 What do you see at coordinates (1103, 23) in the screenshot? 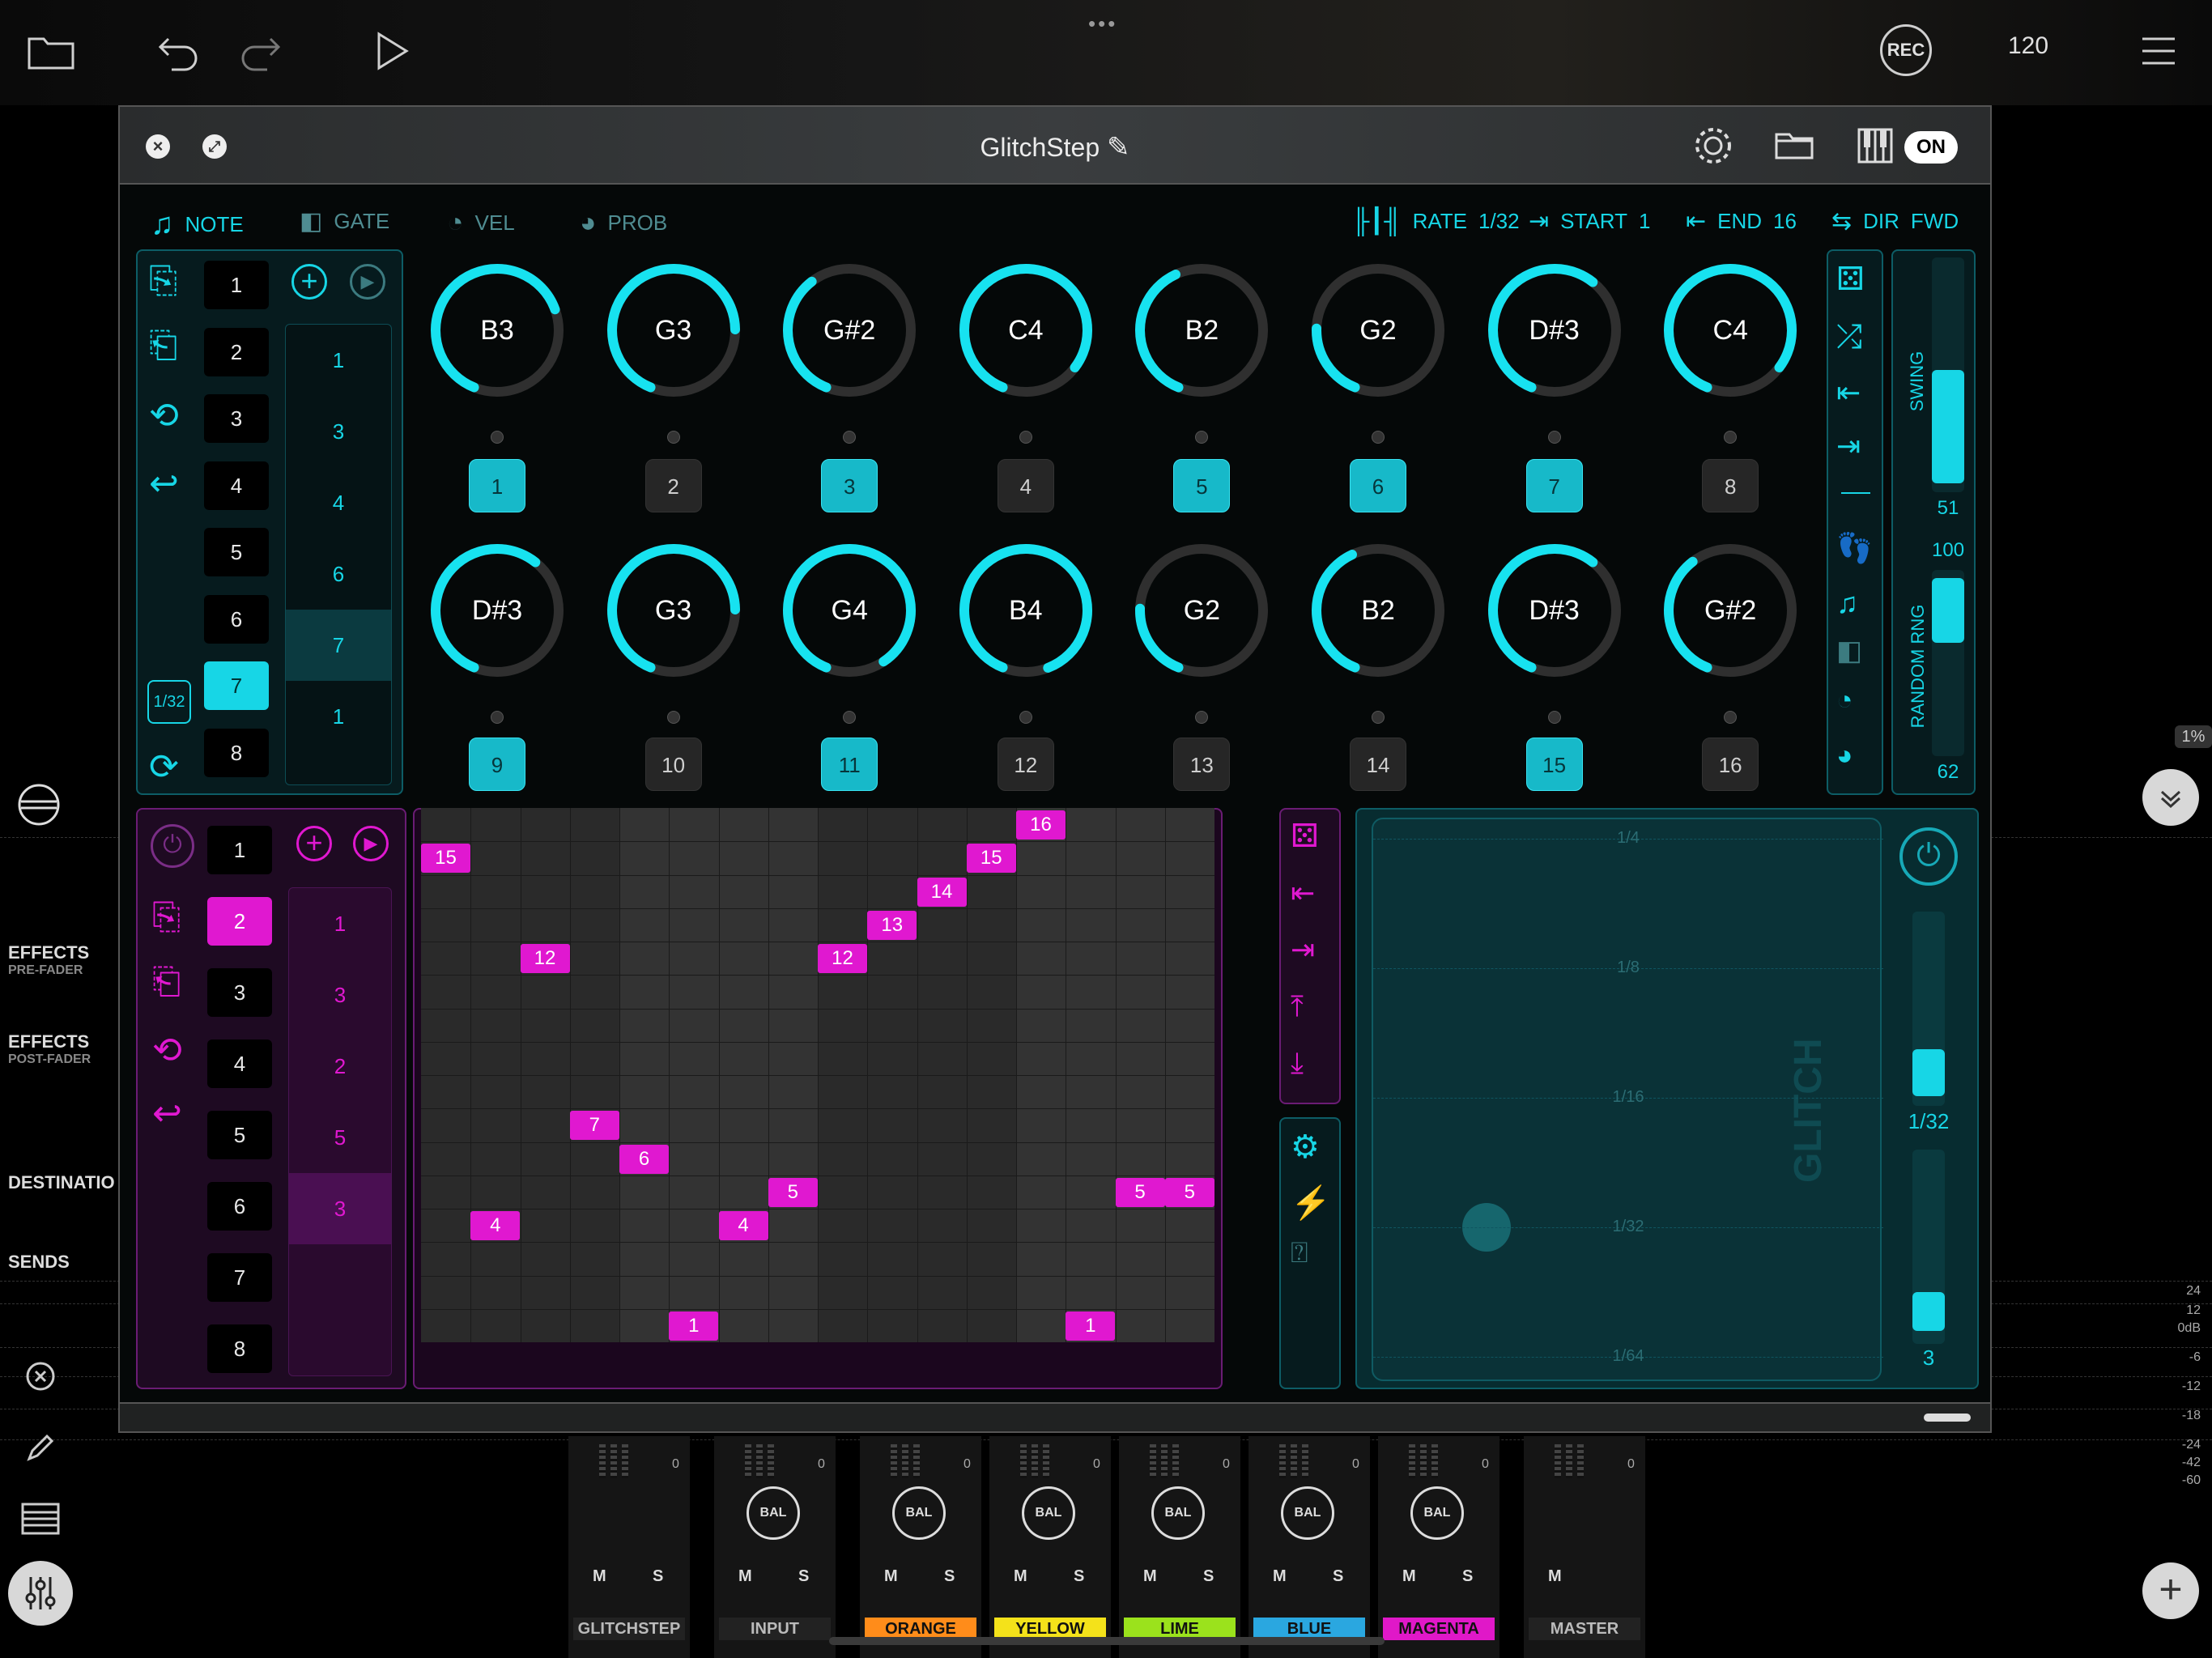
I see `more-dots-icon: •••` at bounding box center [1103, 23].